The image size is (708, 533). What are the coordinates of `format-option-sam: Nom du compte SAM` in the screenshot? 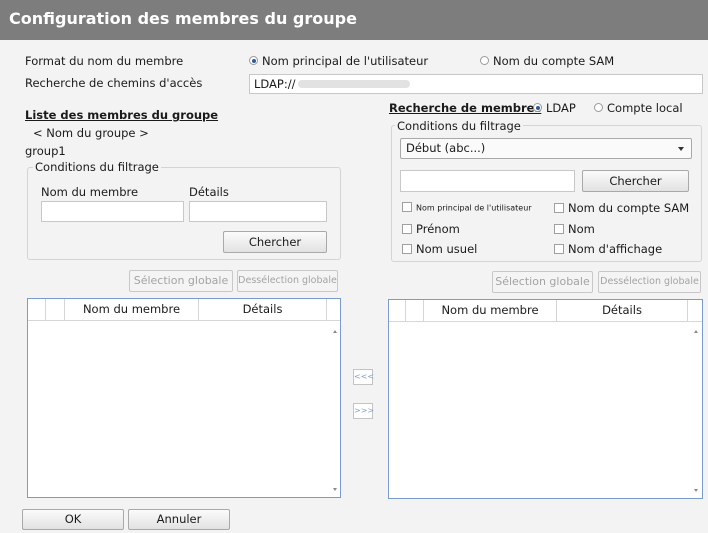 It's located at (547, 61).